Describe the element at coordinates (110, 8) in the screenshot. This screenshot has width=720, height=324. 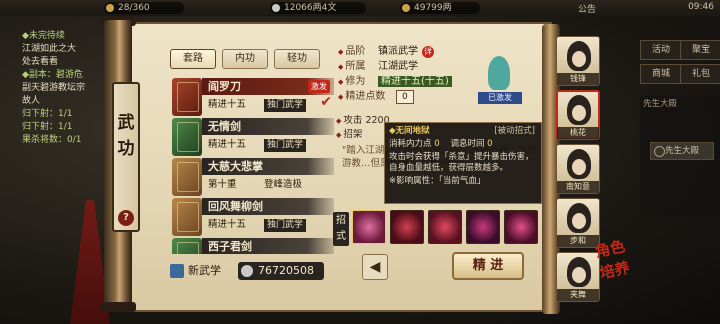
I see `stamina-icon` at that location.